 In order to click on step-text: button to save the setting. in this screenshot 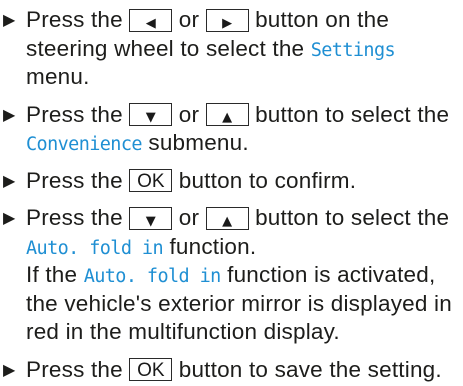, I will do `click(310, 369)`.